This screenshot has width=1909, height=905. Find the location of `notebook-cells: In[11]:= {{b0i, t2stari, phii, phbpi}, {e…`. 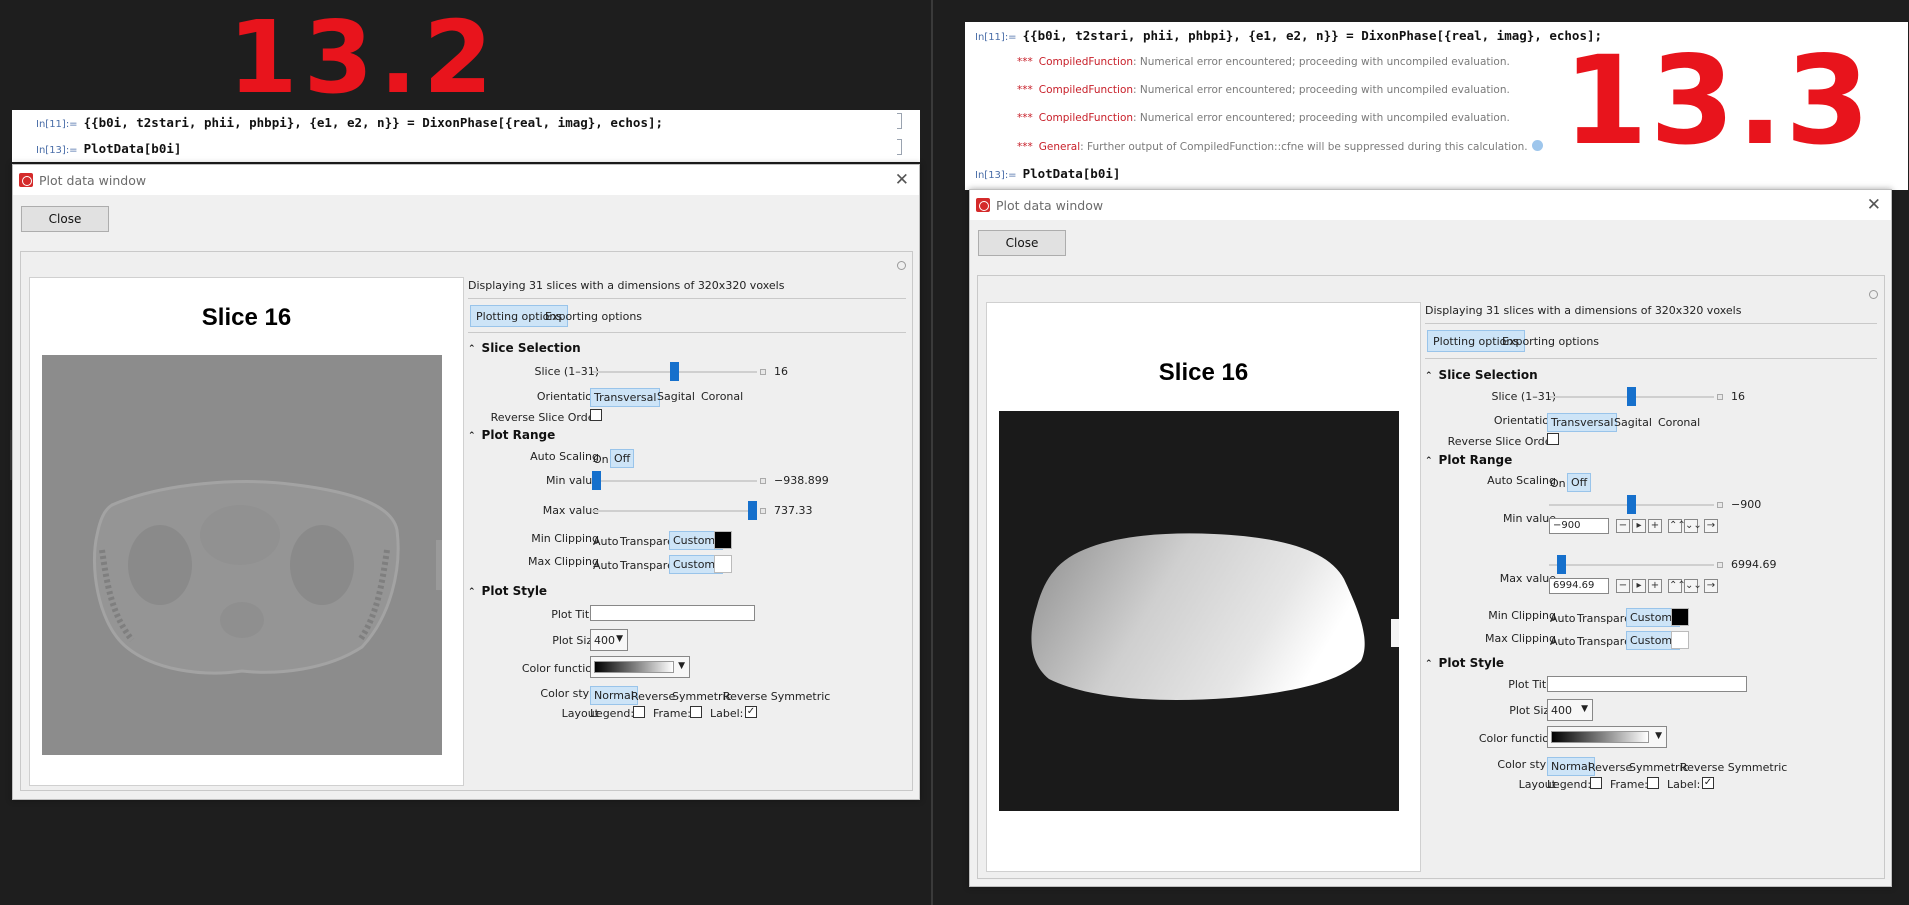

notebook-cells: In[11]:= {{b0i, t2stari, phii, phbpi}, {e… is located at coordinates (466, 136).